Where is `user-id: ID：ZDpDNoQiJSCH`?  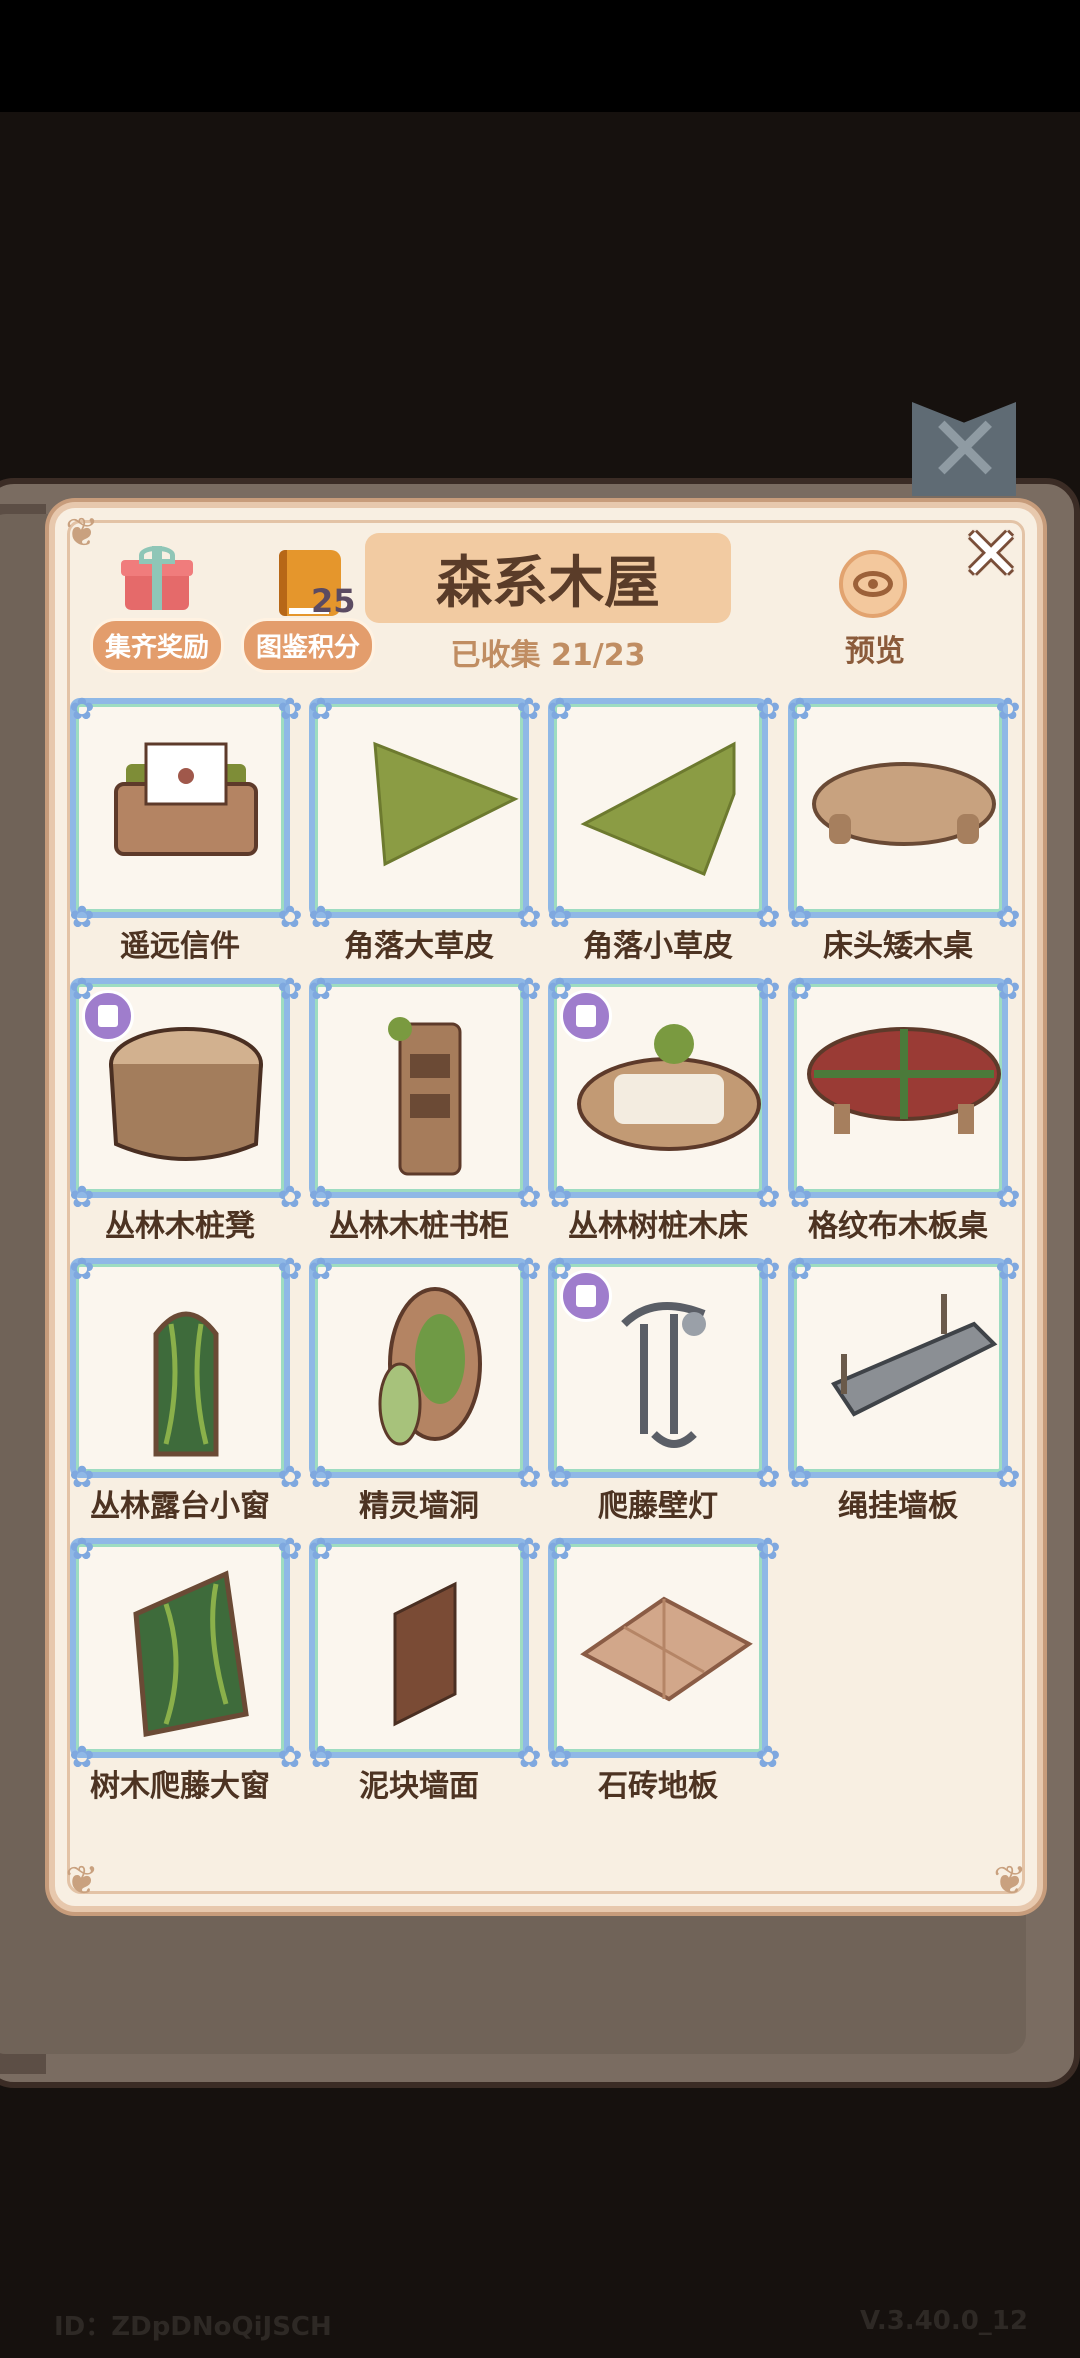 user-id: ID：ZDpDNoQiJSCH is located at coordinates (193, 2327).